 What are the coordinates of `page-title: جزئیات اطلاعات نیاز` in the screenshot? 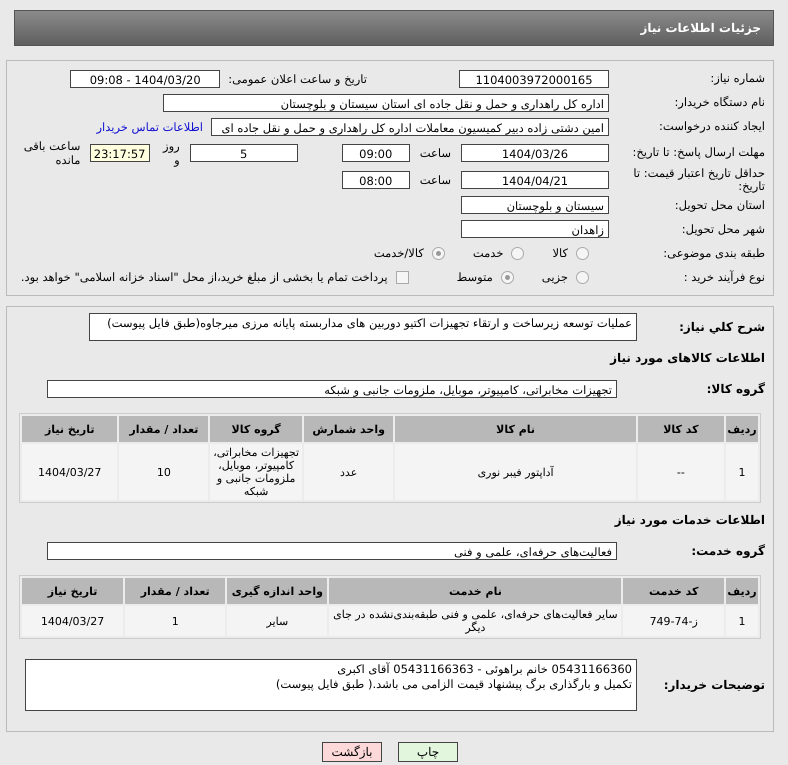 It's located at (700, 28).